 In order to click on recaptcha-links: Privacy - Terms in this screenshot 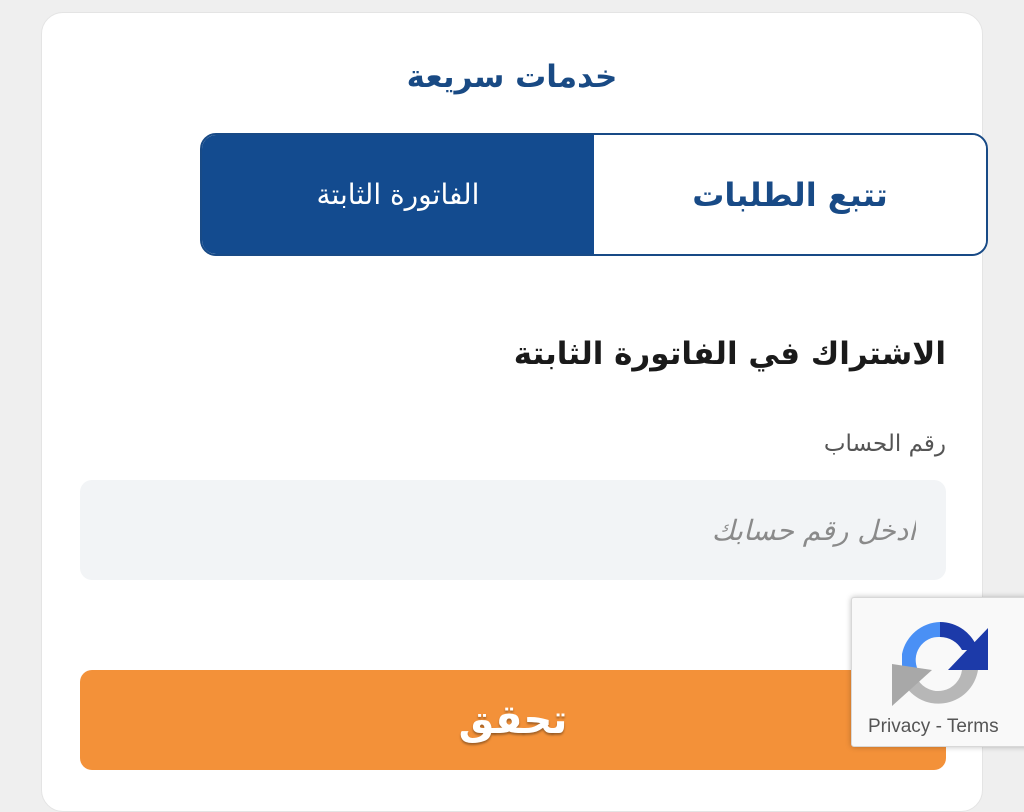, I will do `click(933, 727)`.